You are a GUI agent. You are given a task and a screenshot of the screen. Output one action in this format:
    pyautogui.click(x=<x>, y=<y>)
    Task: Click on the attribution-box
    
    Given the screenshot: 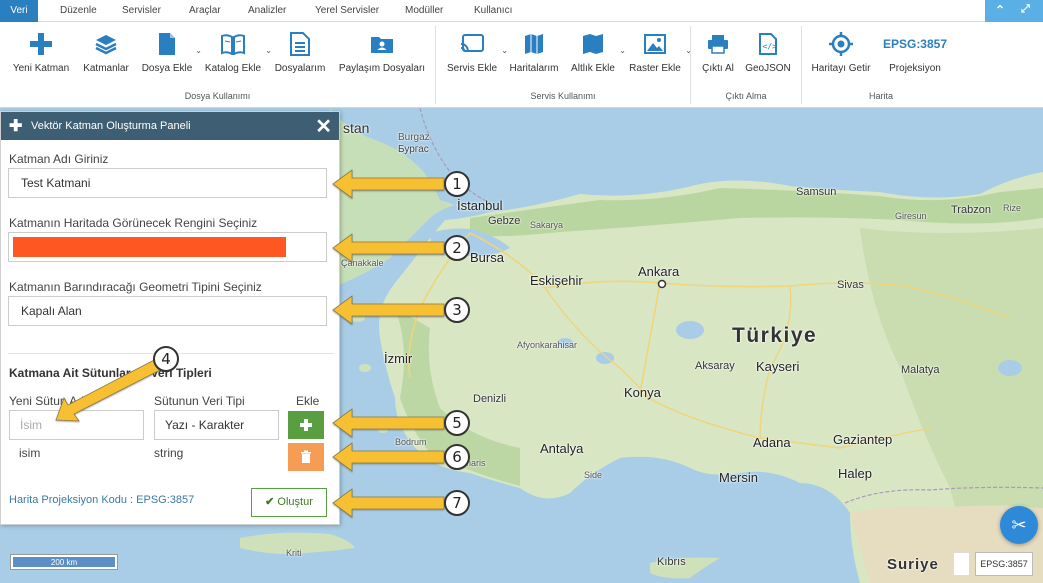 What is the action you would take?
    pyautogui.click(x=961, y=564)
    